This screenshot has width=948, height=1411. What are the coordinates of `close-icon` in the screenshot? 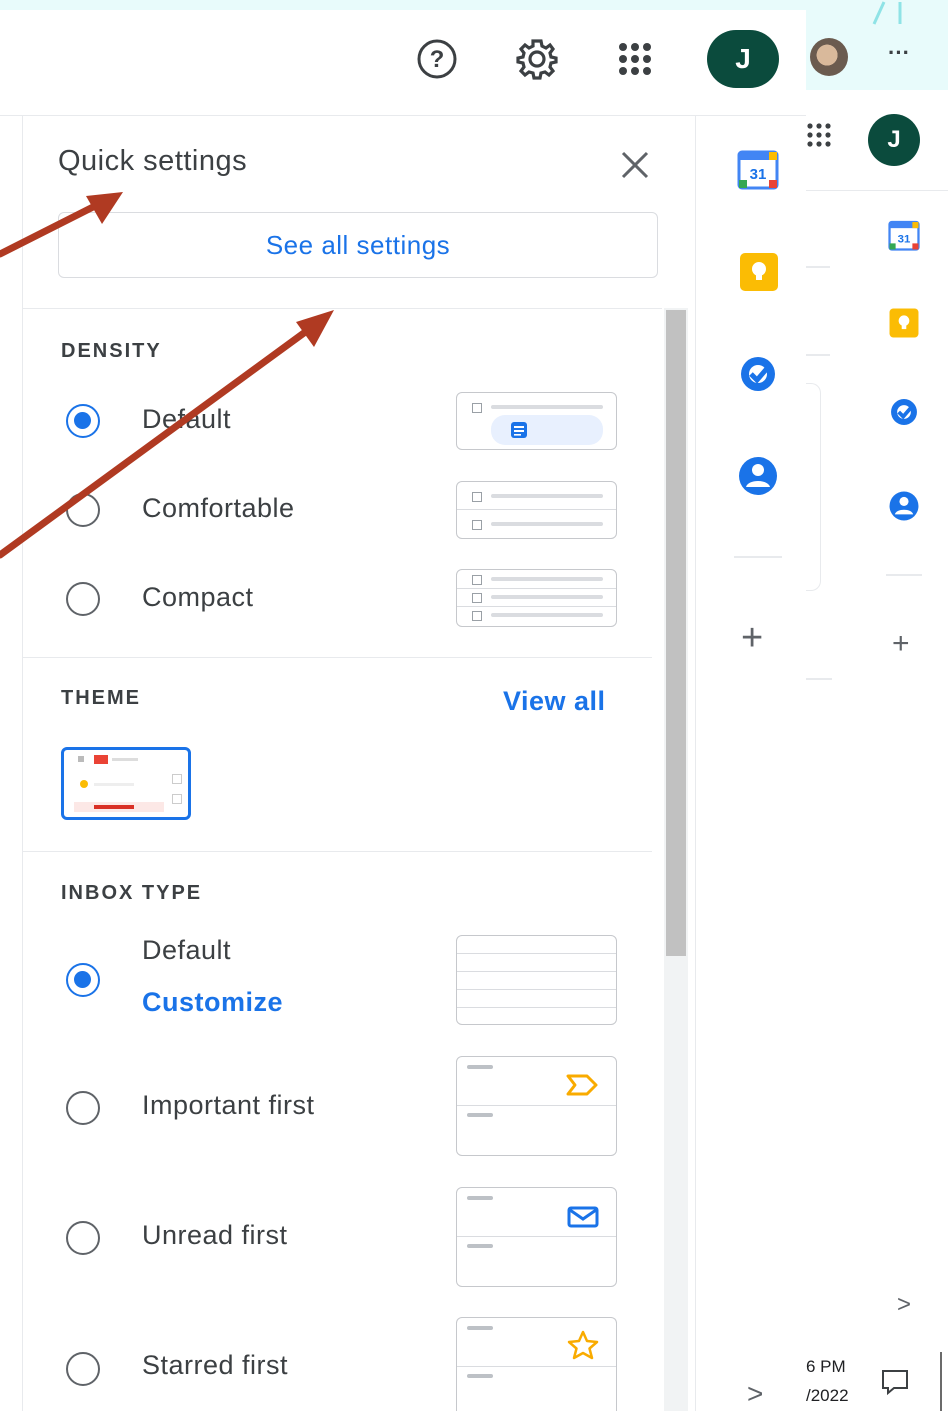 It's located at (635, 165).